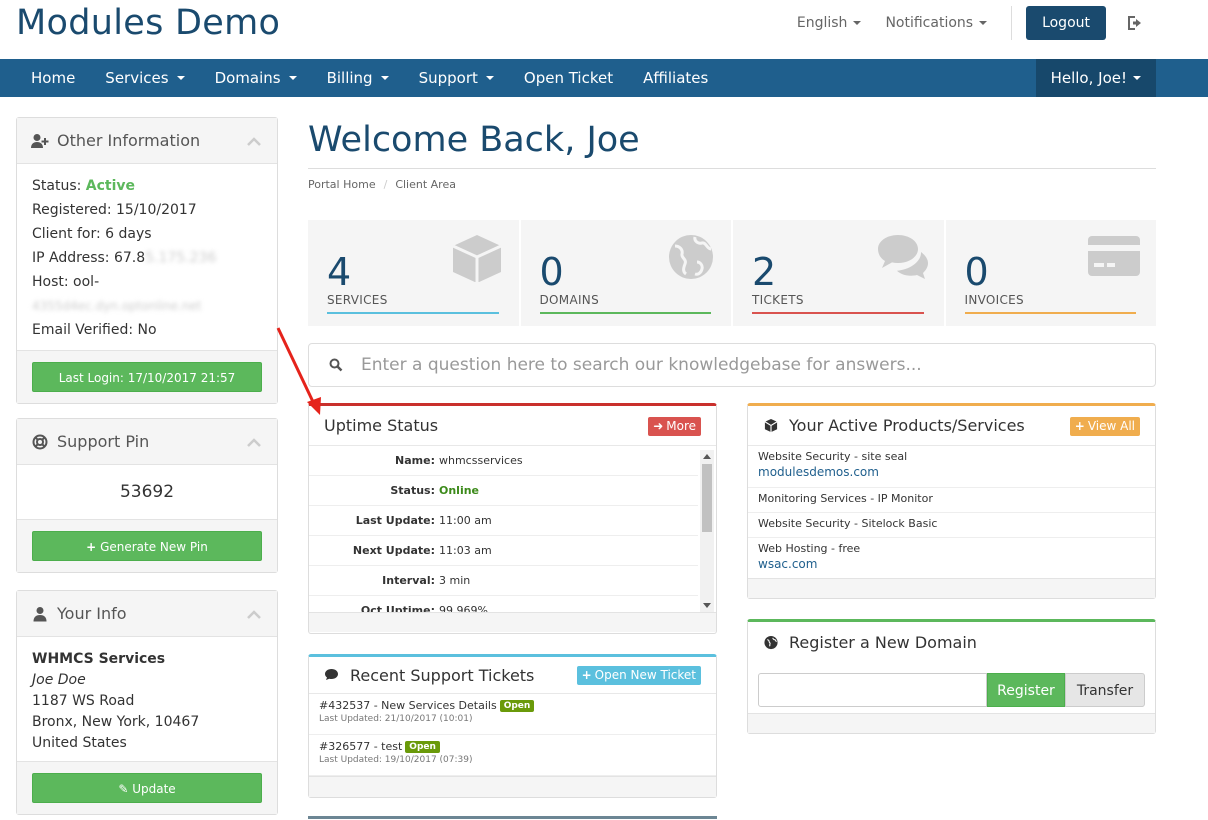 The image size is (1208, 820). Describe the element at coordinates (465, 550) in the screenshot. I see `uptime-value: 11:03 am` at that location.